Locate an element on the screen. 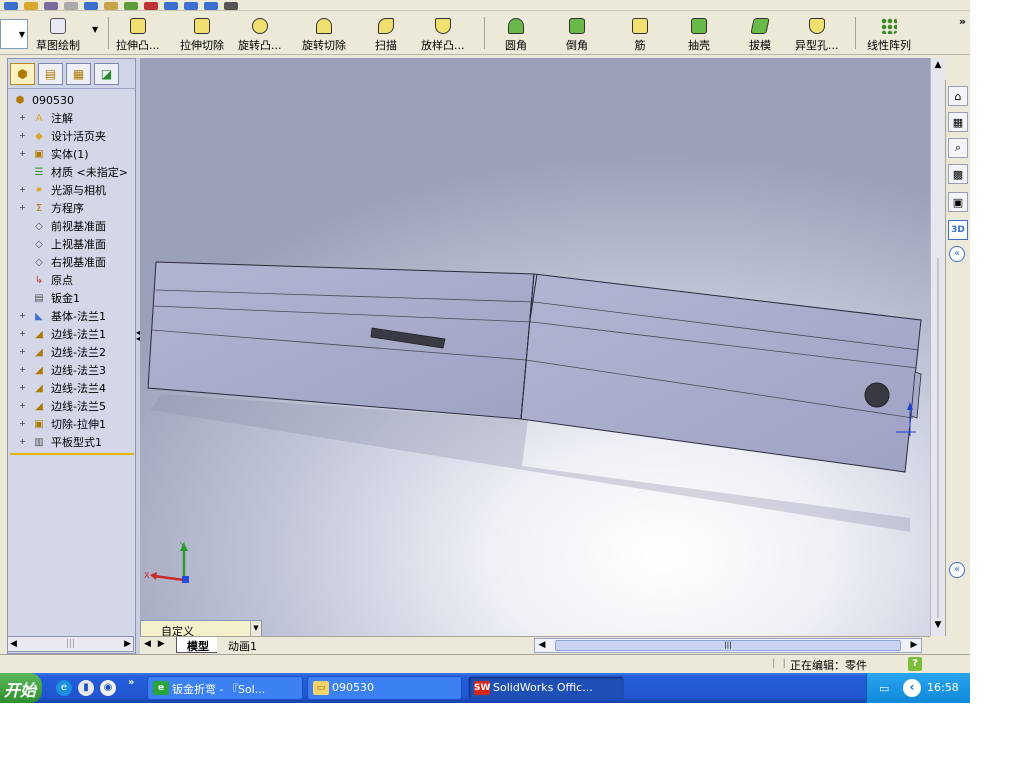 This screenshot has width=1024, height=768. toolbar-draft-button: 拔模 is located at coordinates (760, 33).